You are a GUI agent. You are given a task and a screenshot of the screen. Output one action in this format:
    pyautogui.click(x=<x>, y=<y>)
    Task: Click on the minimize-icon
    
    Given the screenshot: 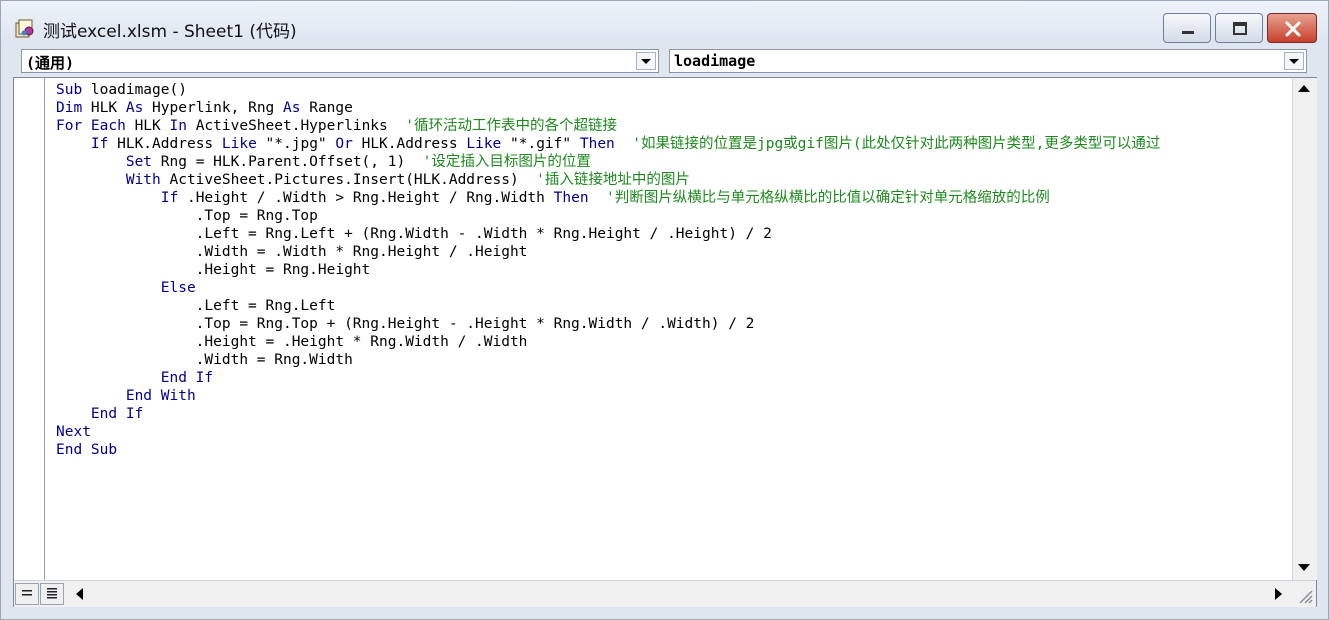 What is the action you would take?
    pyautogui.click(x=1188, y=32)
    